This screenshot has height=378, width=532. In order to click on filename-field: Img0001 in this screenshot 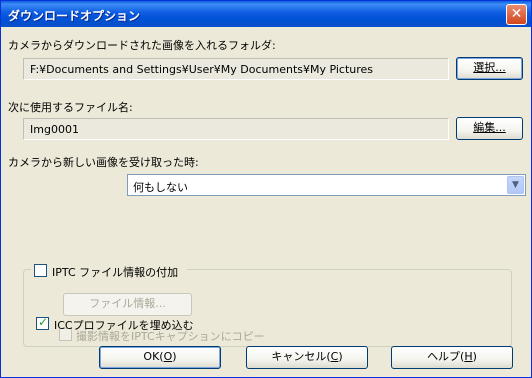, I will do `click(236, 129)`.